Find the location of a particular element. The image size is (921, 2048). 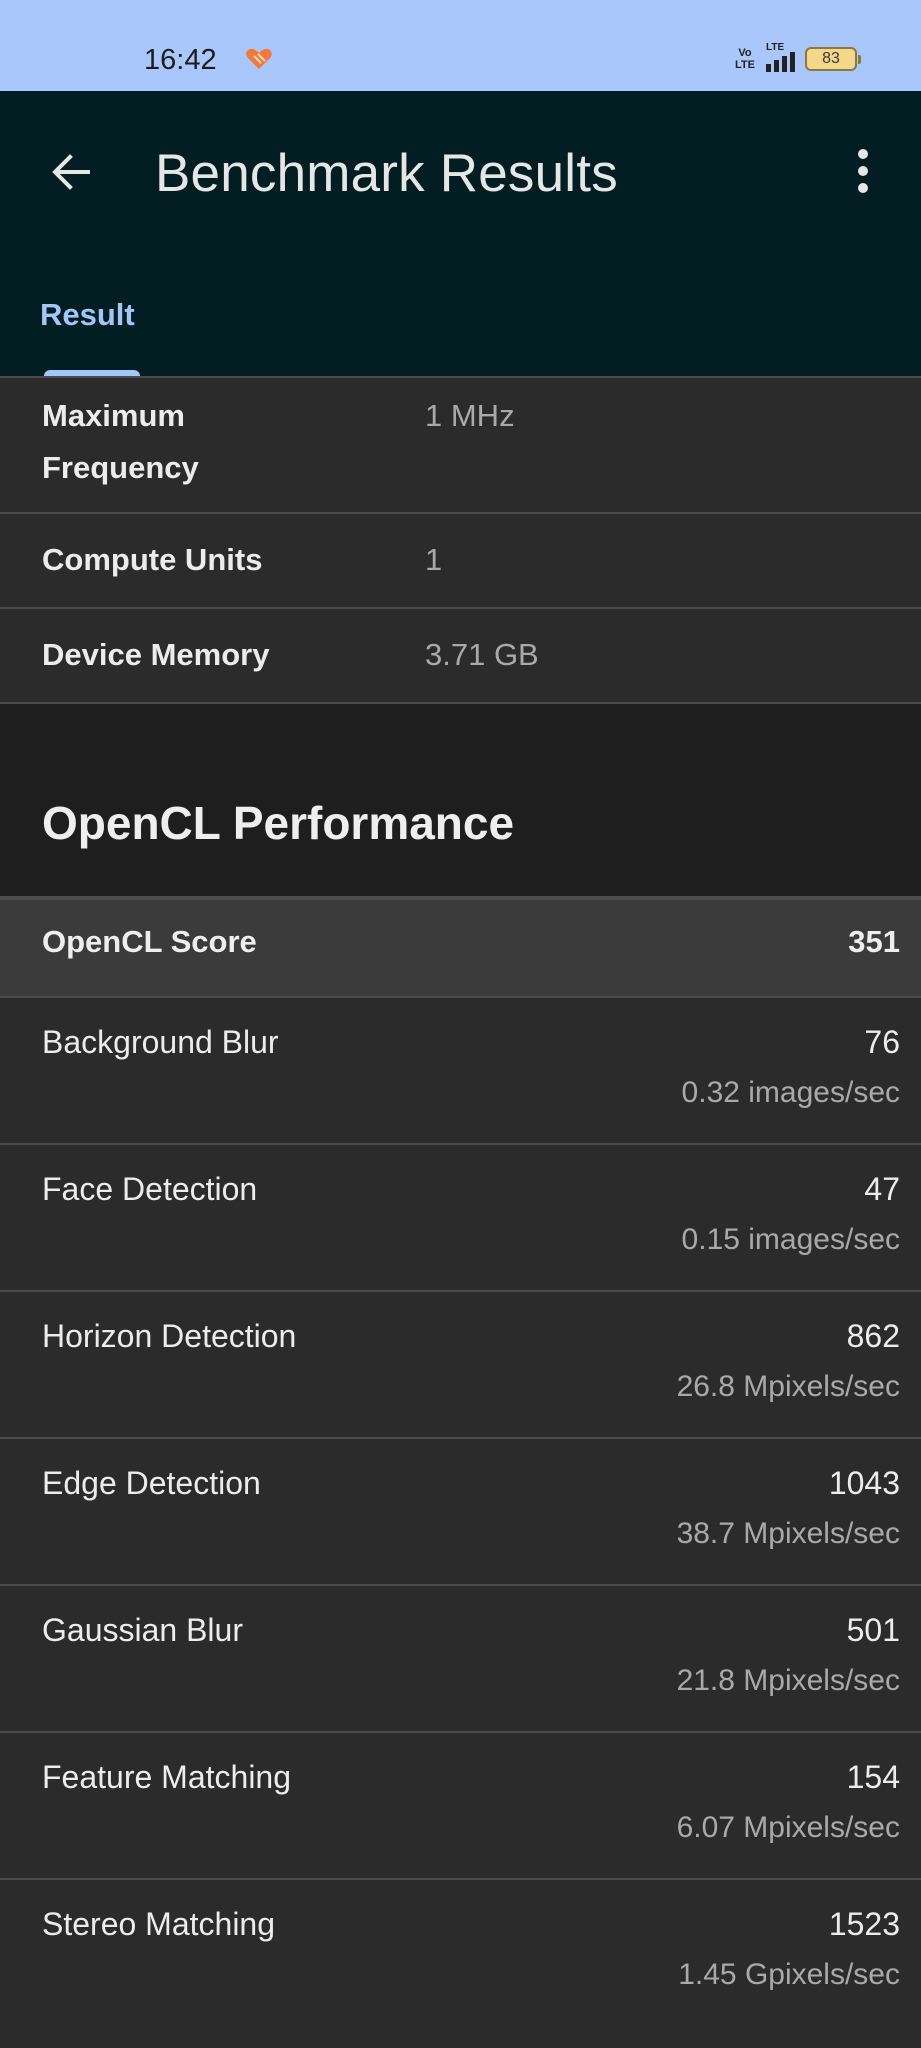

benchmark-name: Gaussian Blur is located at coordinates (142, 1630).